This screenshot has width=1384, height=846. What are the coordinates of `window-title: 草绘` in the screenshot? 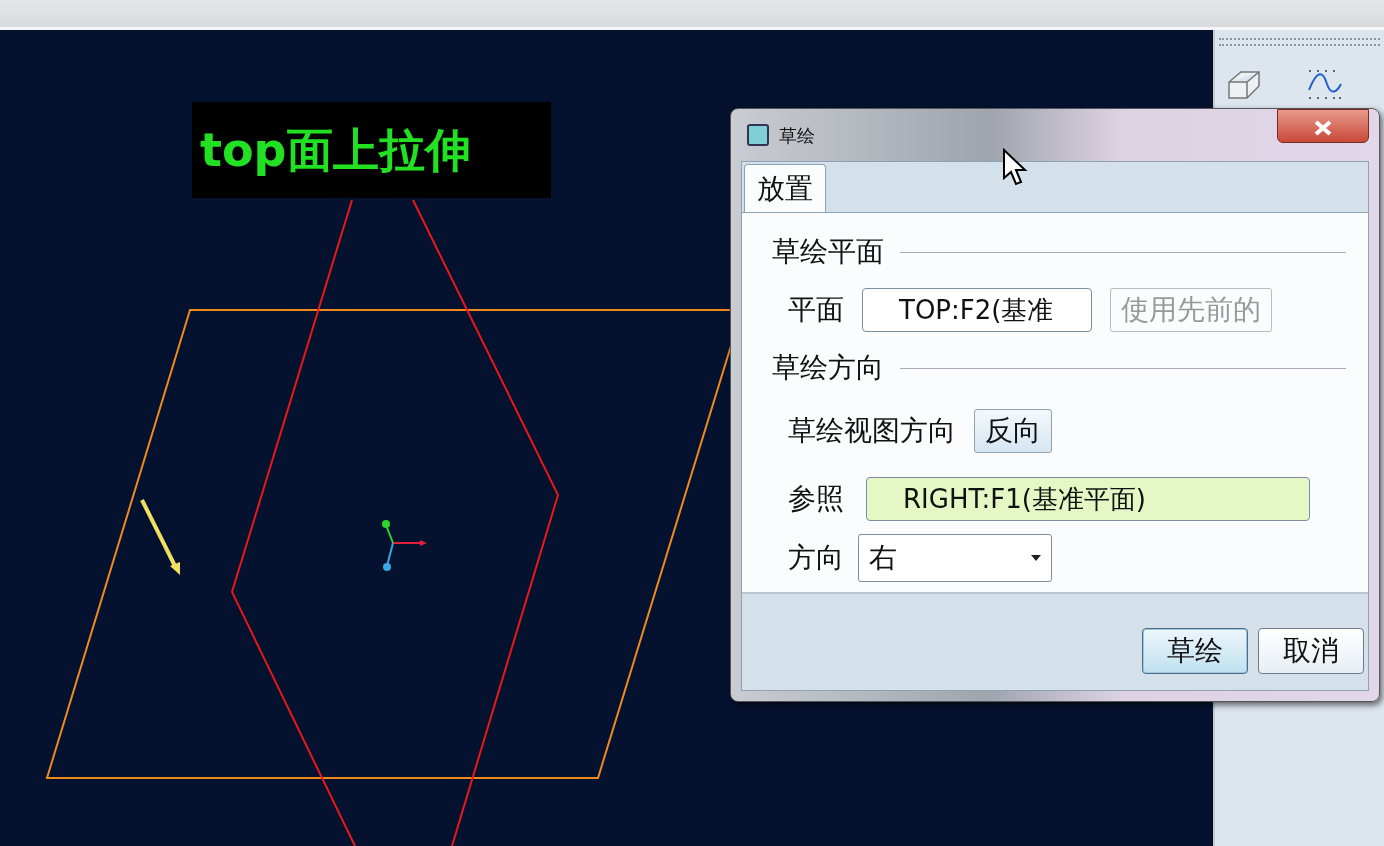 It's located at (797, 135).